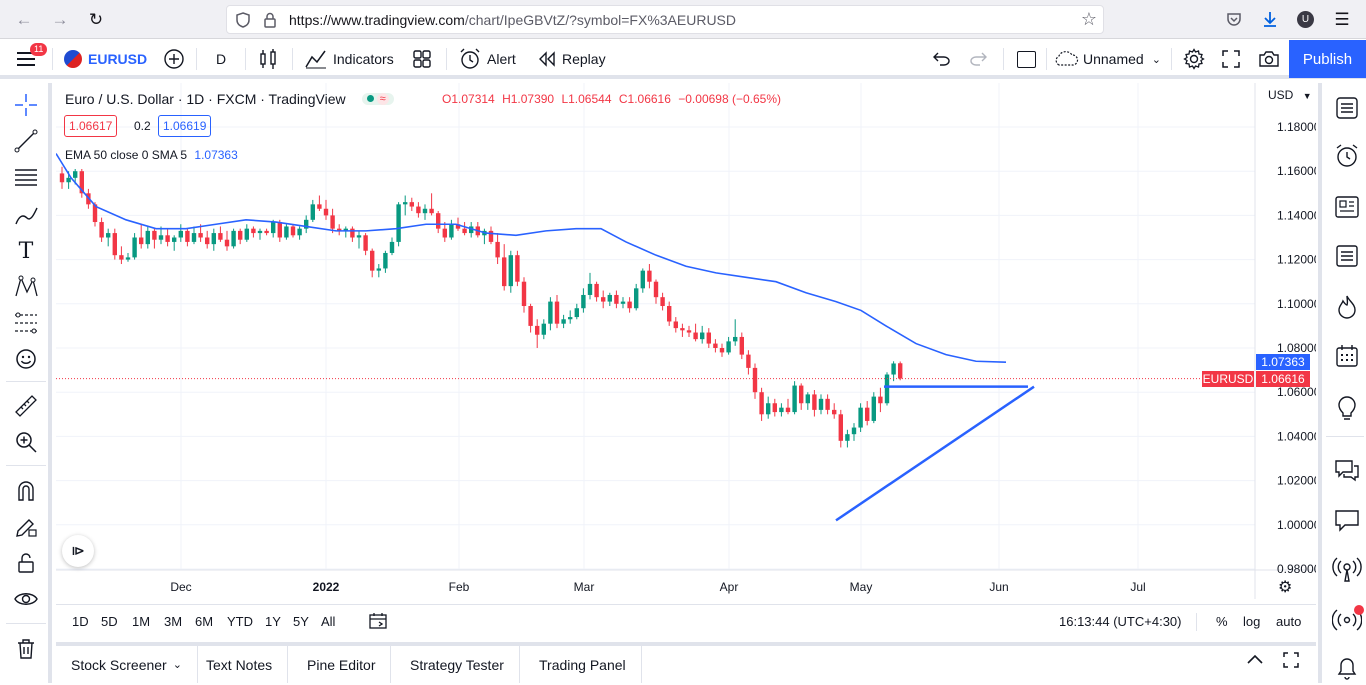 The image size is (1366, 685). Describe the element at coordinates (1296, 525) in the screenshot. I see `price-tick-label: 1.00000` at that location.